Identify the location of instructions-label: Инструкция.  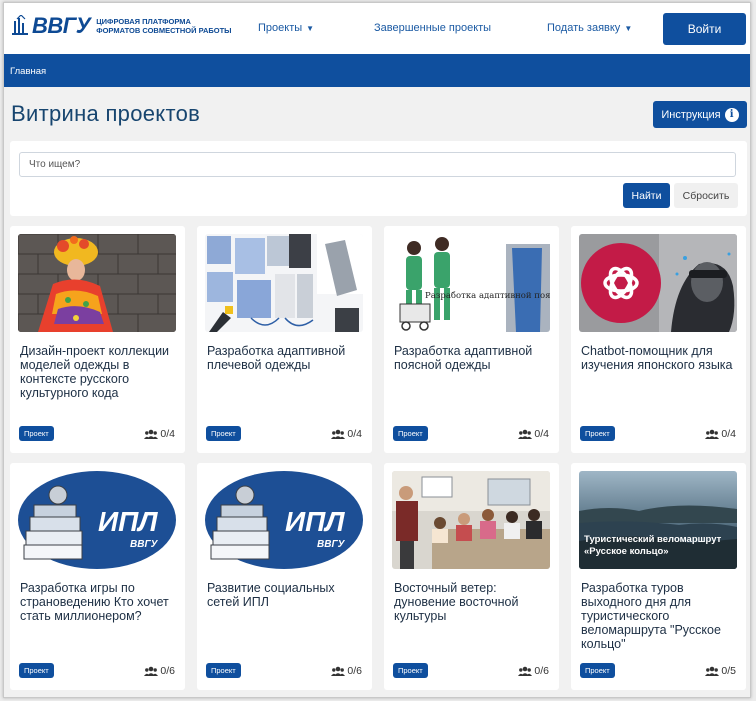
(691, 114).